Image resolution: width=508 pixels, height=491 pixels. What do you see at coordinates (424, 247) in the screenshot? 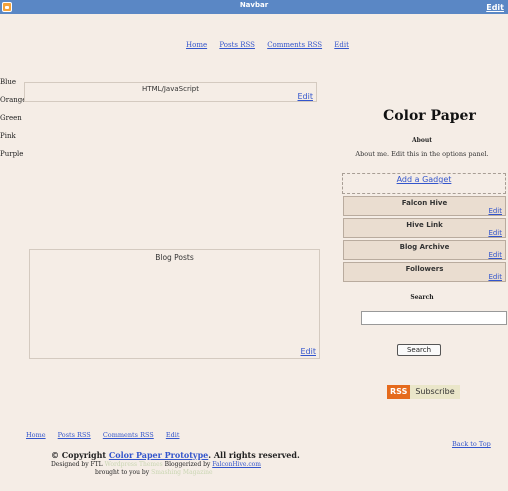
I see `blog-archive-title: Blog Archive` at bounding box center [424, 247].